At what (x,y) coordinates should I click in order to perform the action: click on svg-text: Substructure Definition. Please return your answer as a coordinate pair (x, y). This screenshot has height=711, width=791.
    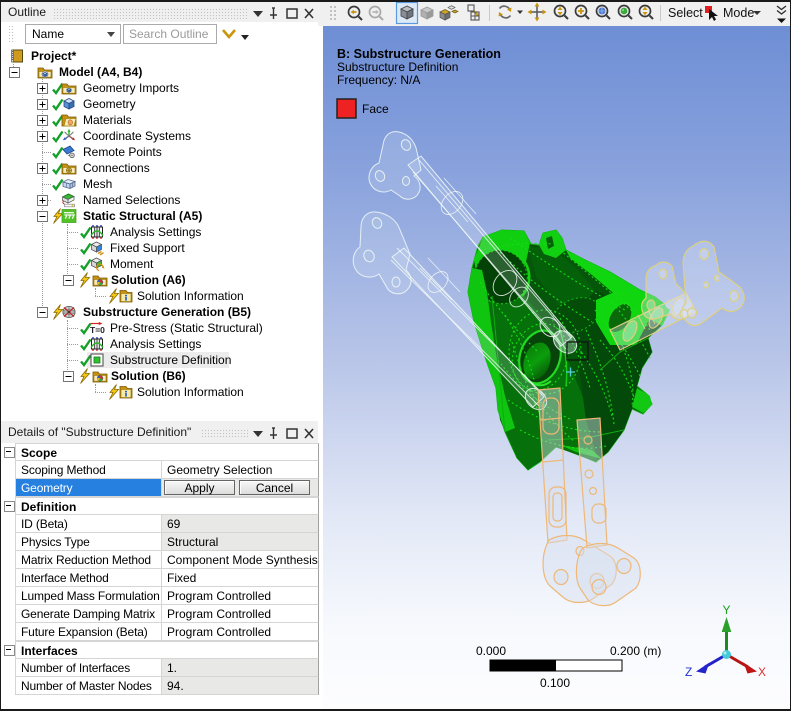
    Looking at the image, I should click on (397, 67).